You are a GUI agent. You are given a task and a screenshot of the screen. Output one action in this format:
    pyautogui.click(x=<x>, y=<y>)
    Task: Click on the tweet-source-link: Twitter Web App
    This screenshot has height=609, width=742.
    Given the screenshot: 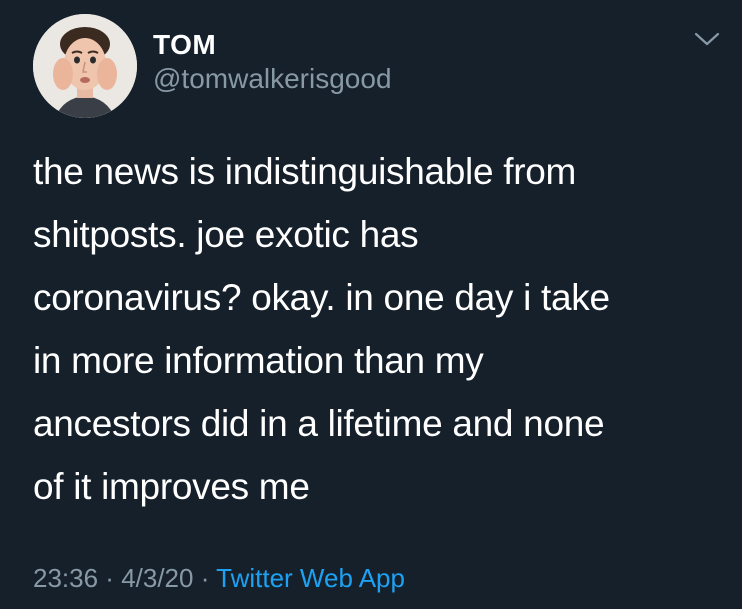 What is the action you would take?
    pyautogui.click(x=310, y=578)
    